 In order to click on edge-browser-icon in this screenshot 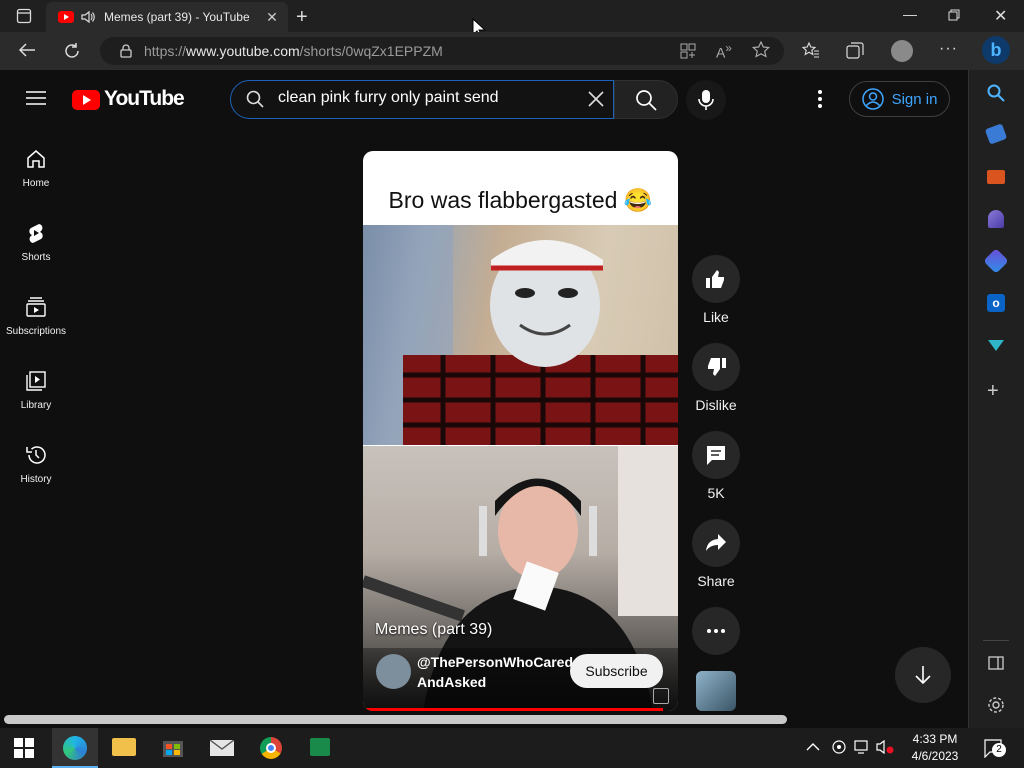, I will do `click(75, 748)`.